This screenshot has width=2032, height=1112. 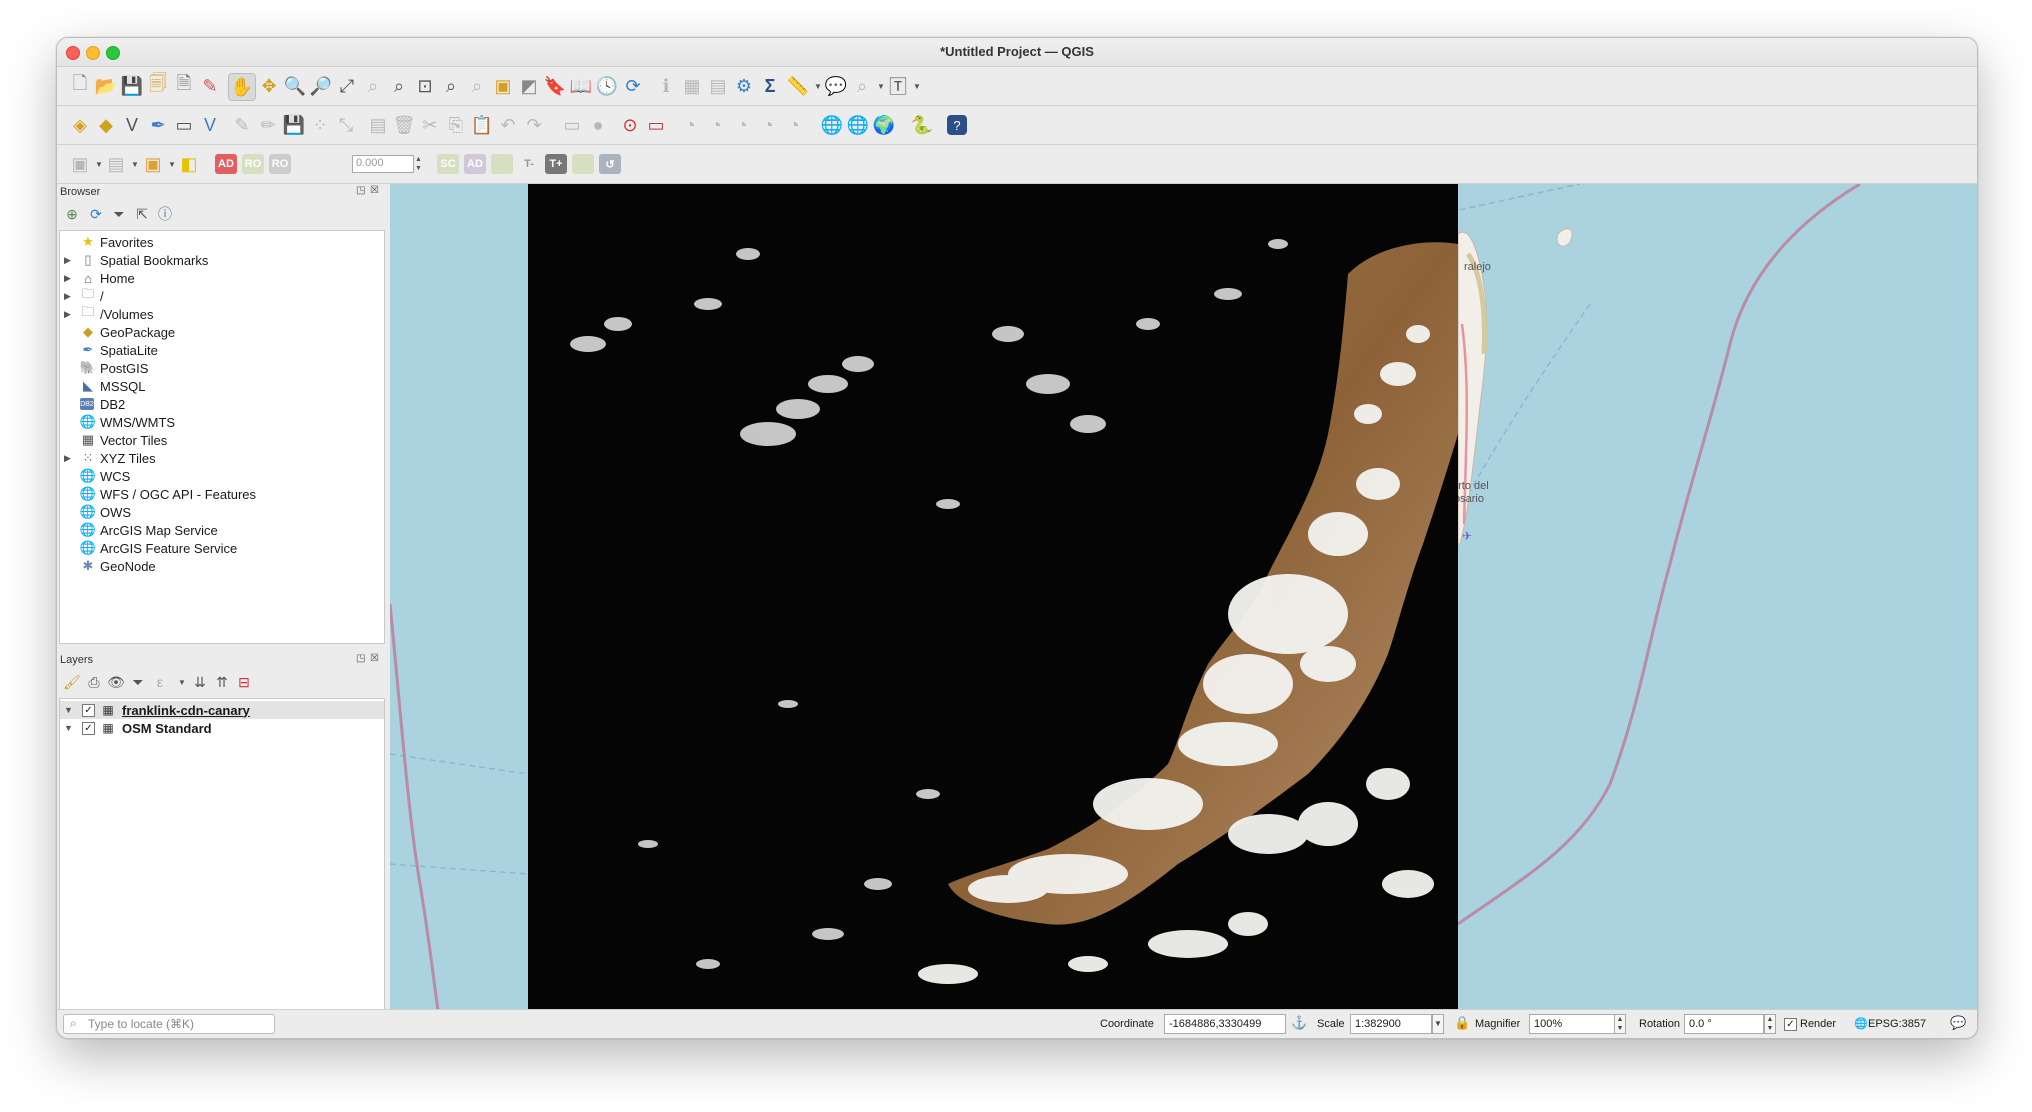 I want to click on browser-item-root: ▶ 🗀 /, so click(x=222, y=295).